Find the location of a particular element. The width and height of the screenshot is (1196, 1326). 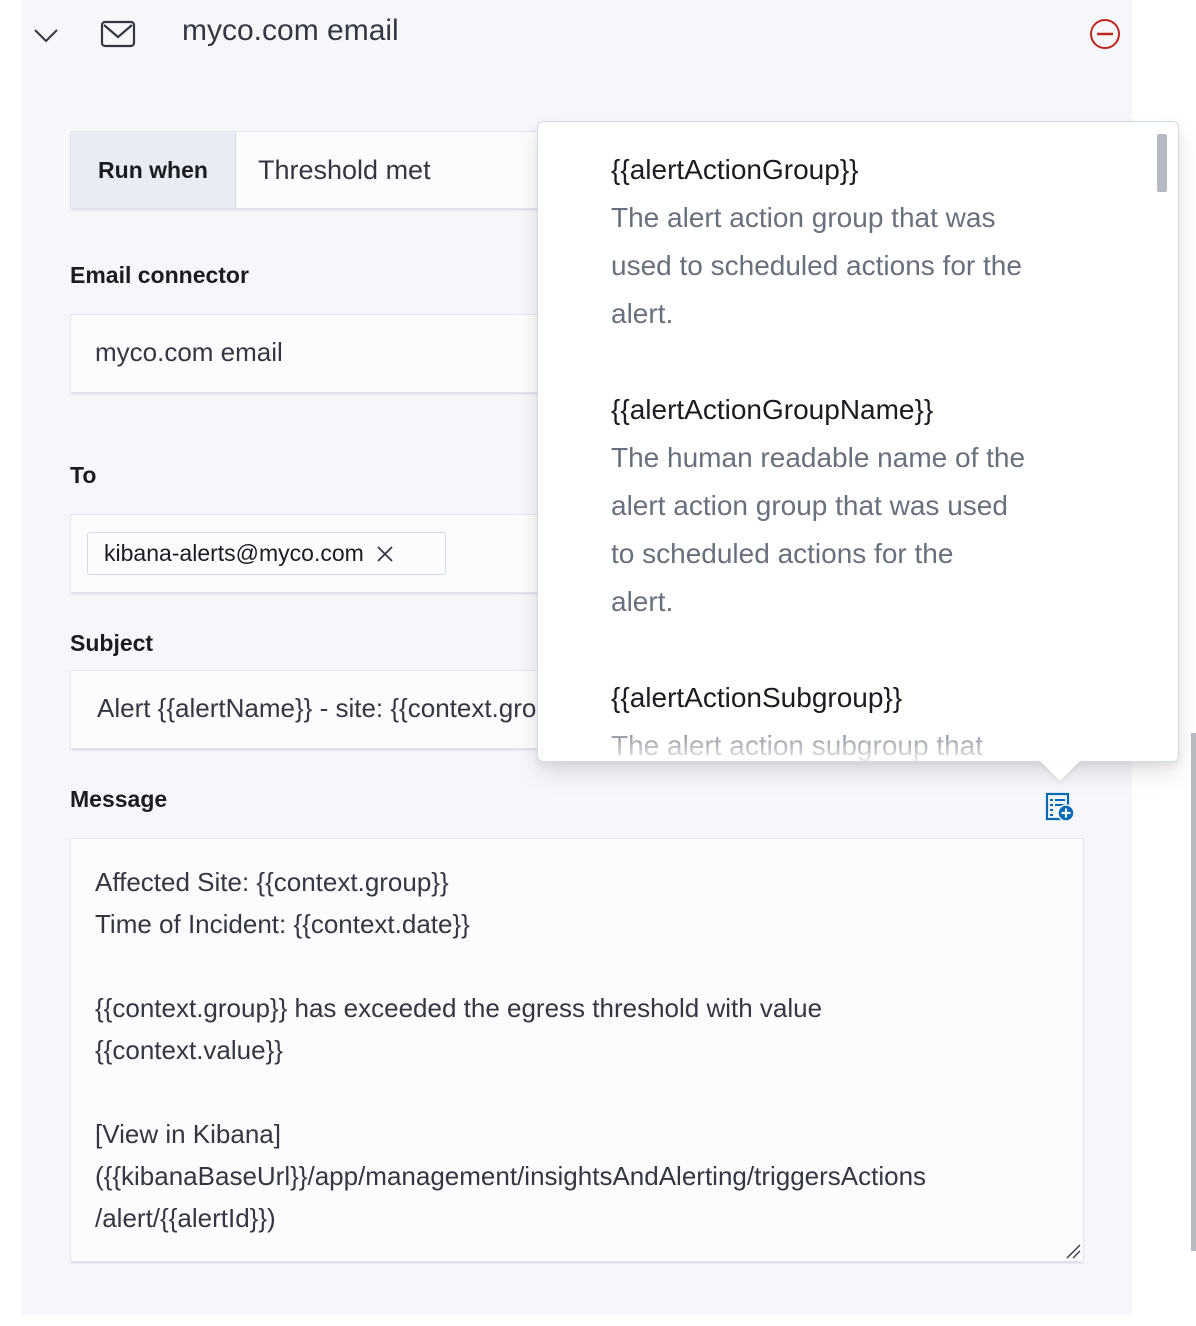

subject-label: Subject is located at coordinates (112, 643).